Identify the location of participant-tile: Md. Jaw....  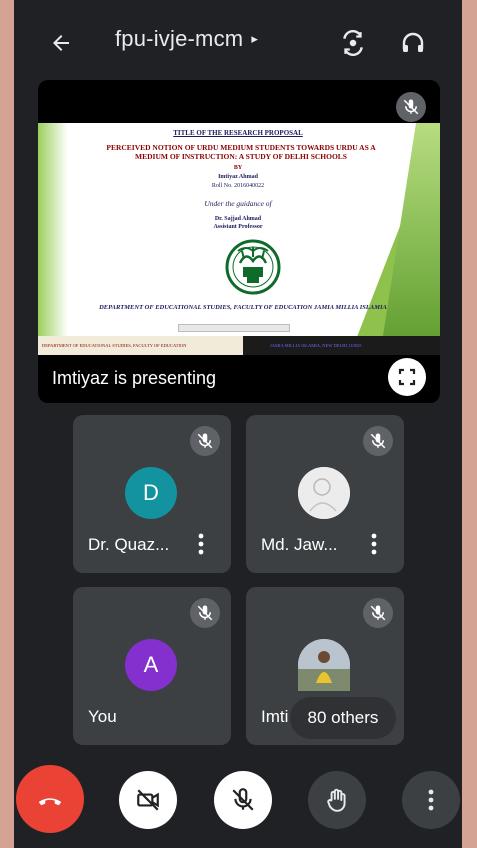
(325, 494).